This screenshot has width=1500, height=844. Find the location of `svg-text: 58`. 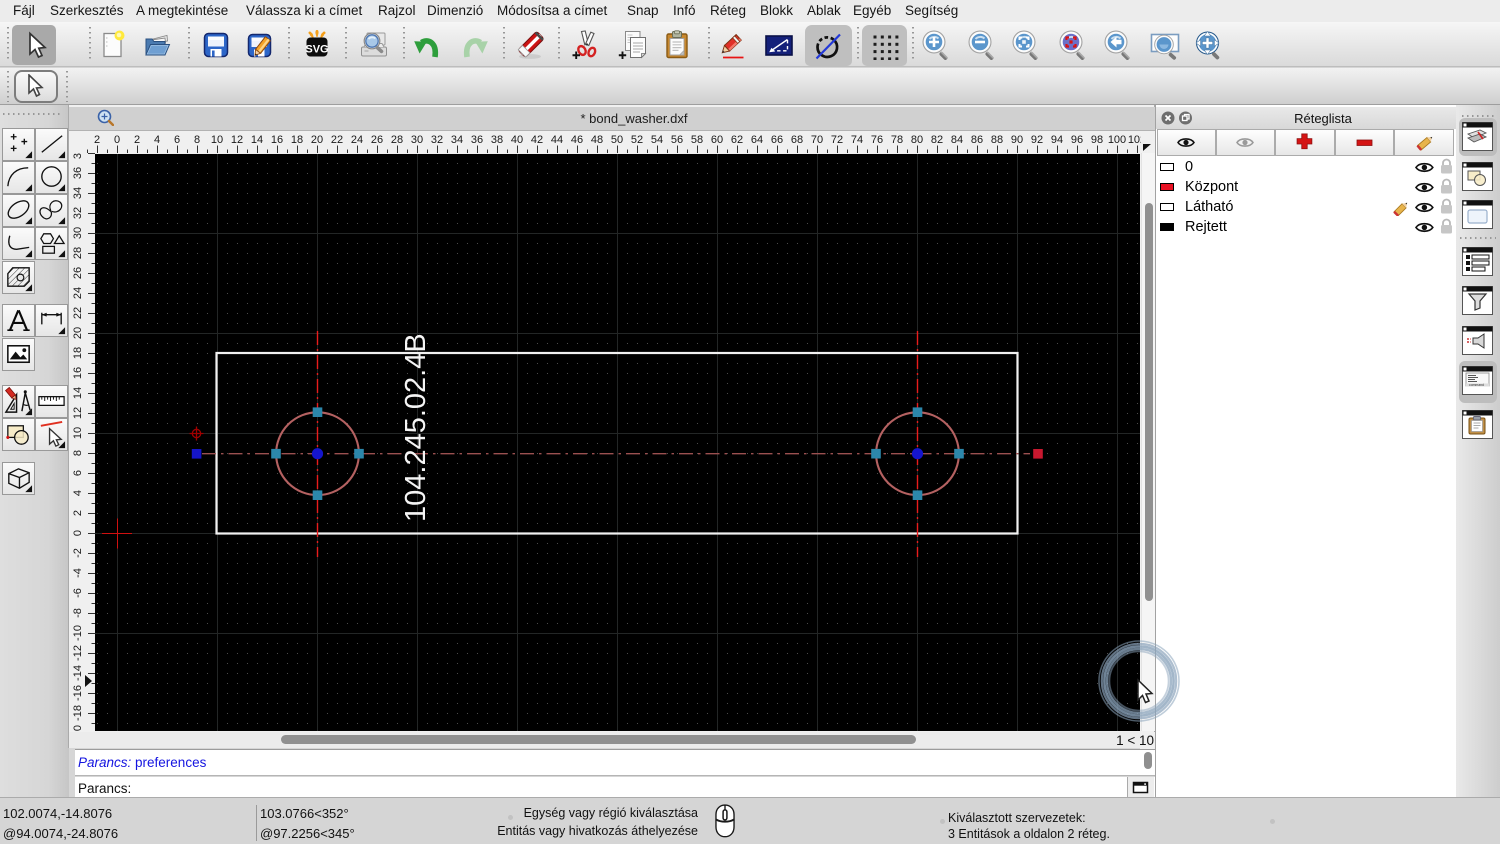

svg-text: 58 is located at coordinates (697, 140).